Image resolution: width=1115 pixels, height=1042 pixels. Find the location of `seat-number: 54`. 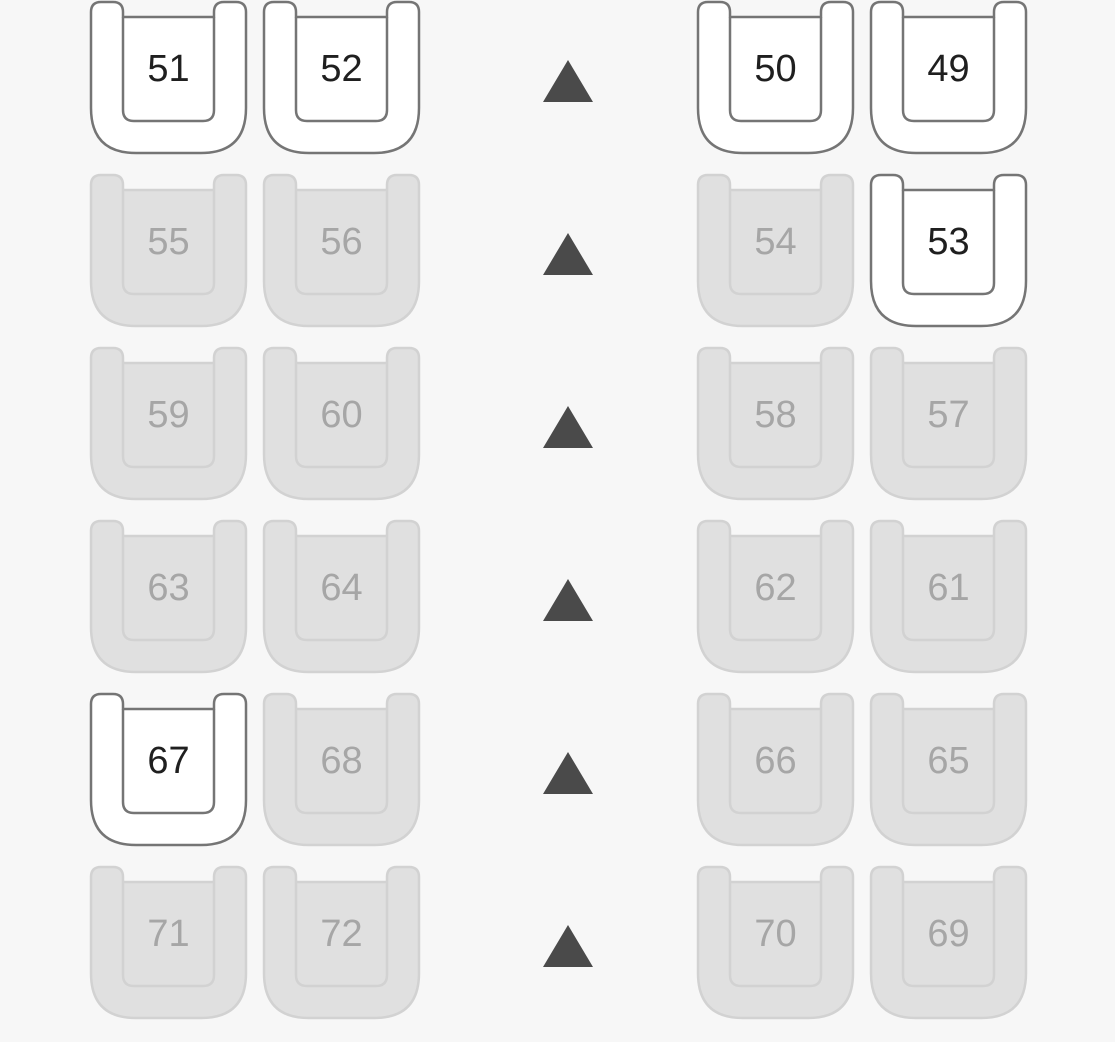

seat-number: 54 is located at coordinates (775, 242).